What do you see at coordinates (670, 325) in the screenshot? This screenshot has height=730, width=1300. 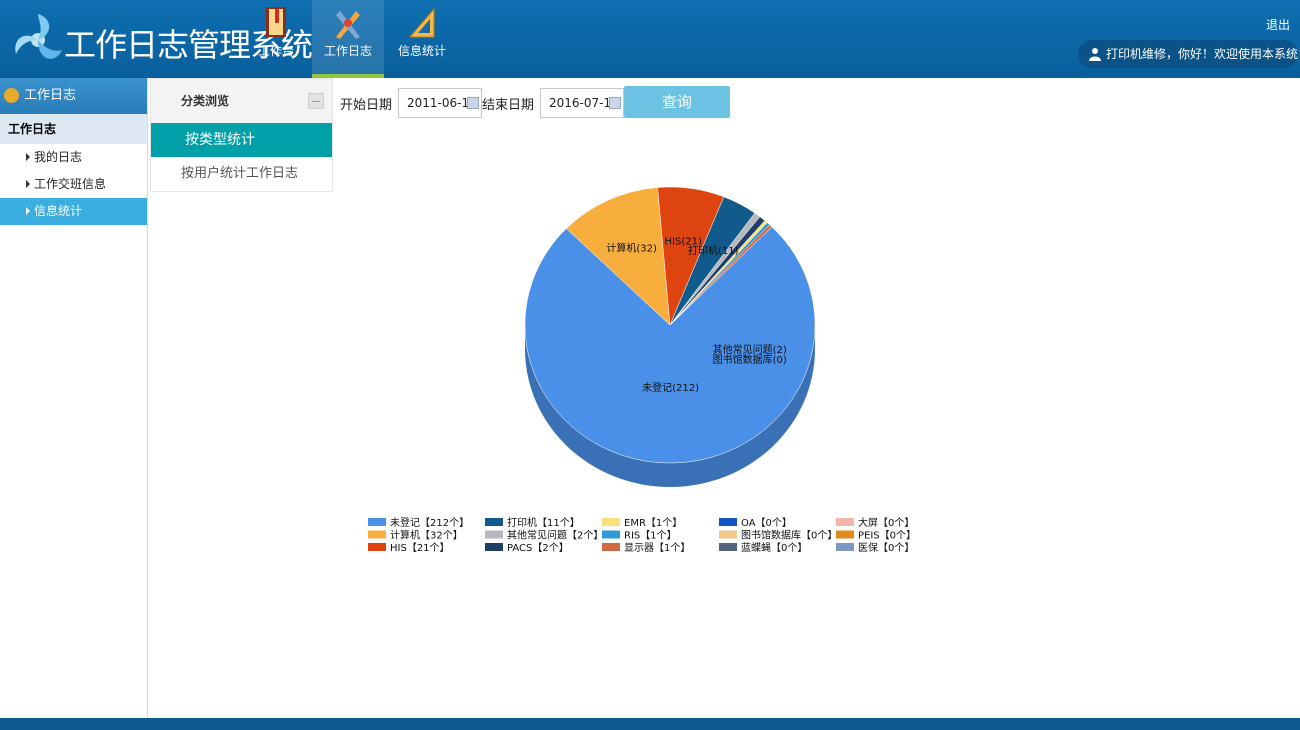 I see `pie-top-group` at bounding box center [670, 325].